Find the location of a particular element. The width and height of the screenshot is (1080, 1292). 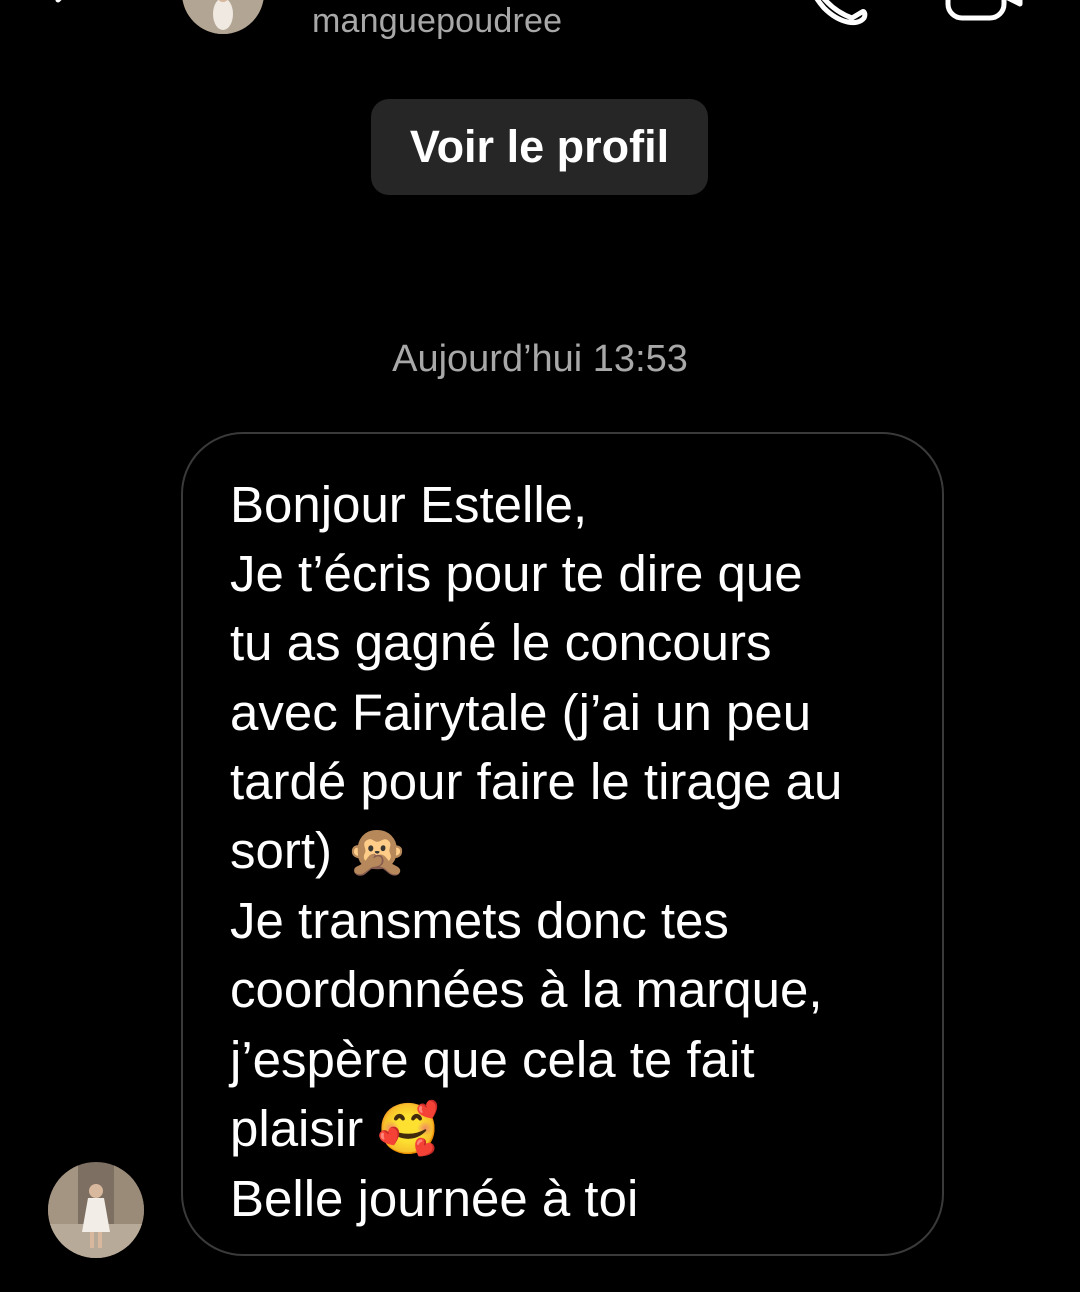

message-line: Bonjour Estelle, is located at coordinates (409, 504).